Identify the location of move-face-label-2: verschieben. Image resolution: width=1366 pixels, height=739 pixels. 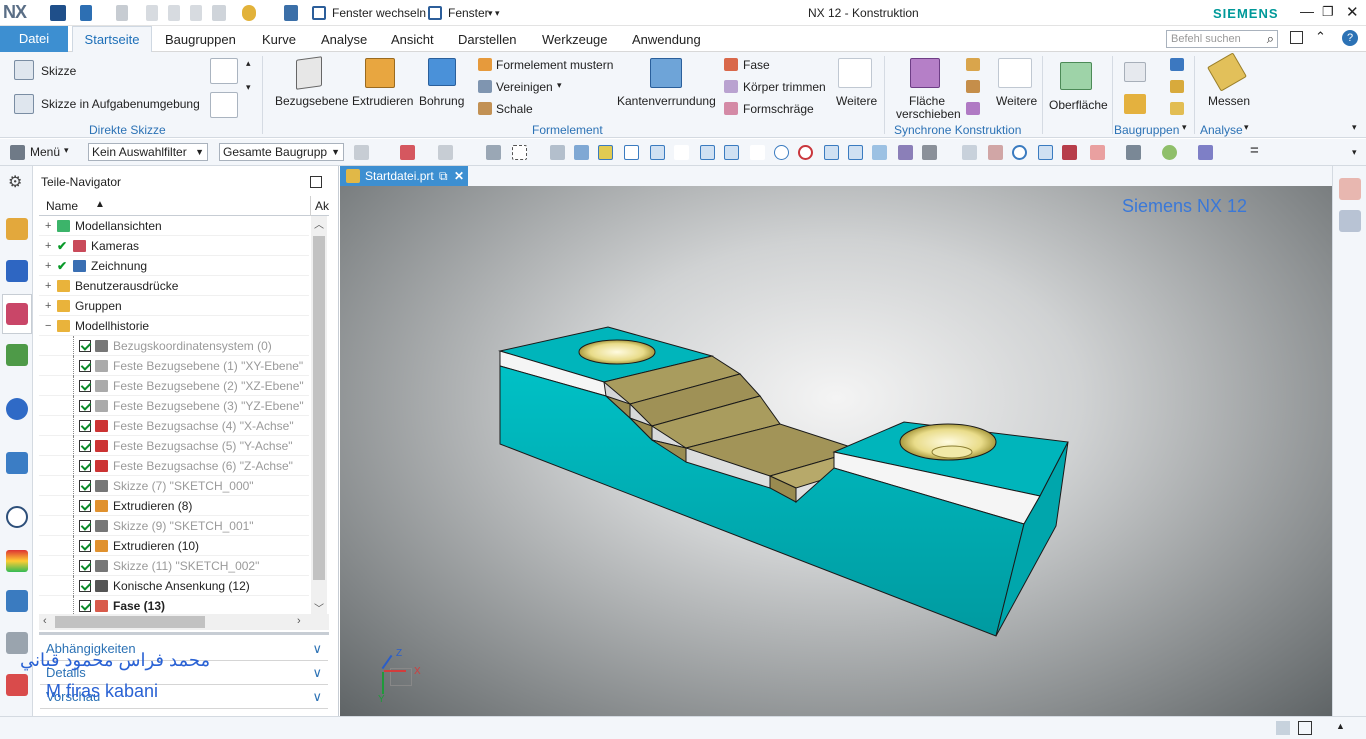
(928, 114).